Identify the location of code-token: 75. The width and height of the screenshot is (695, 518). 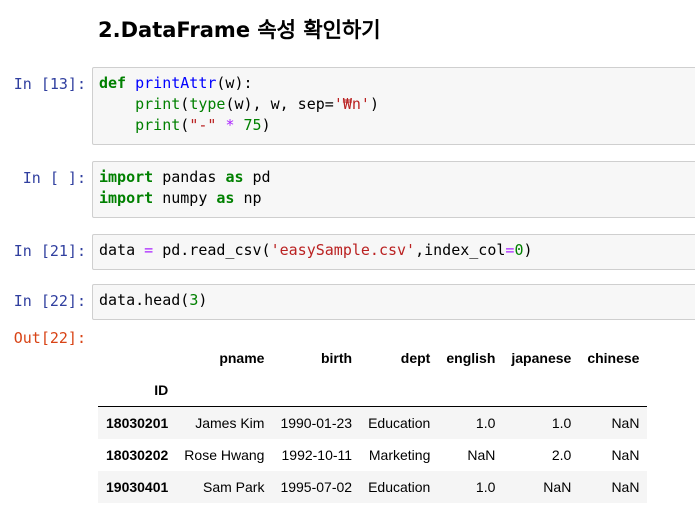
(252, 125).